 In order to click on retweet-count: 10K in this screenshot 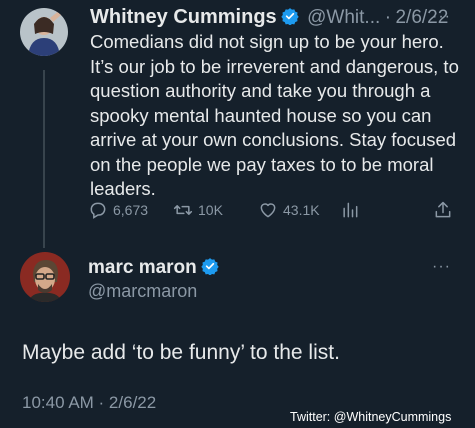, I will do `click(210, 210)`.